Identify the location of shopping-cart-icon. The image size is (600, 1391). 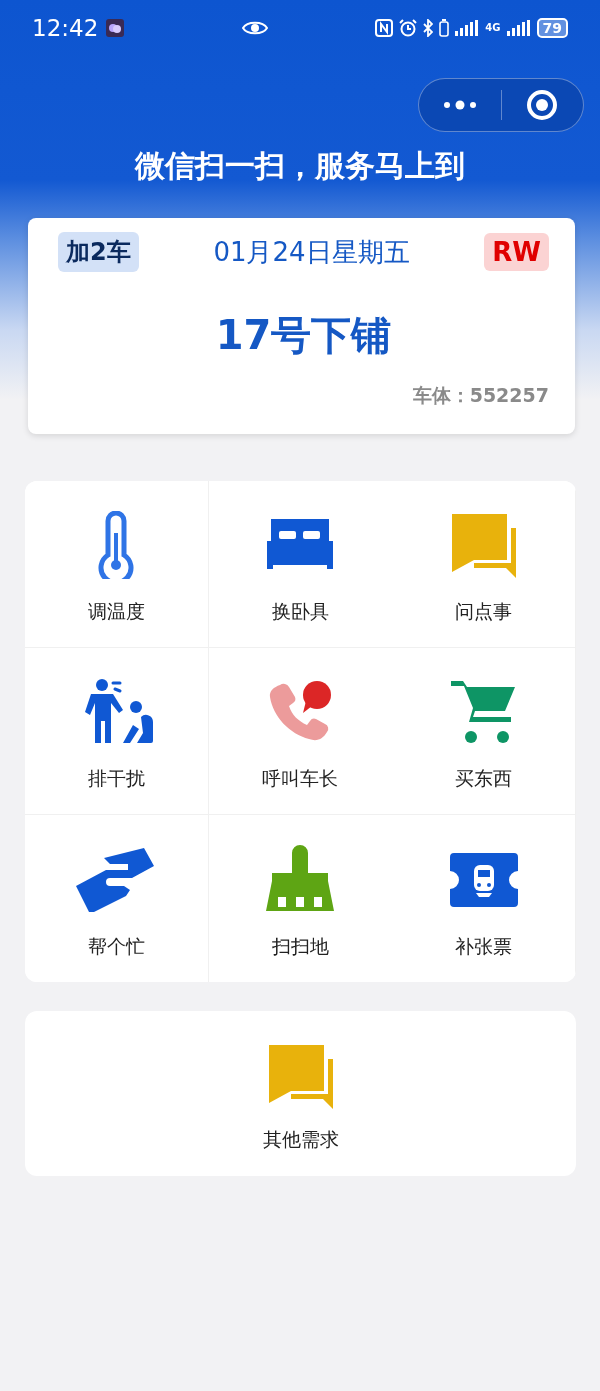
(483, 712).